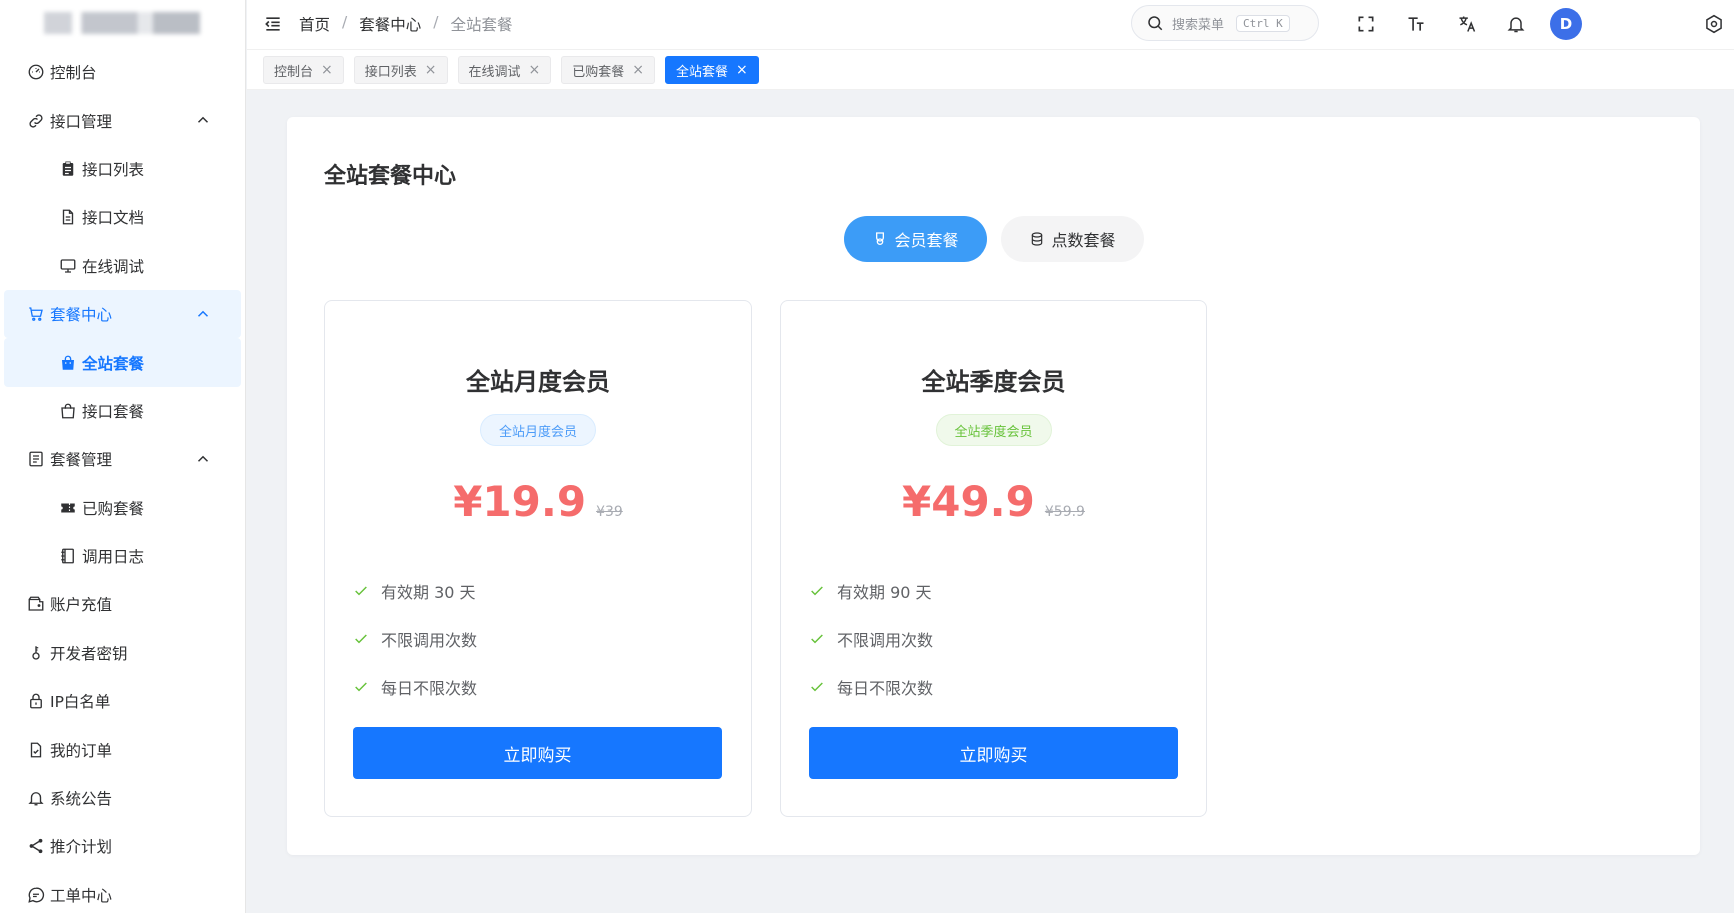 This screenshot has width=1734, height=913. I want to click on breadcrumb: 首页 / 套餐中心 / 全站套餐, so click(406, 24).